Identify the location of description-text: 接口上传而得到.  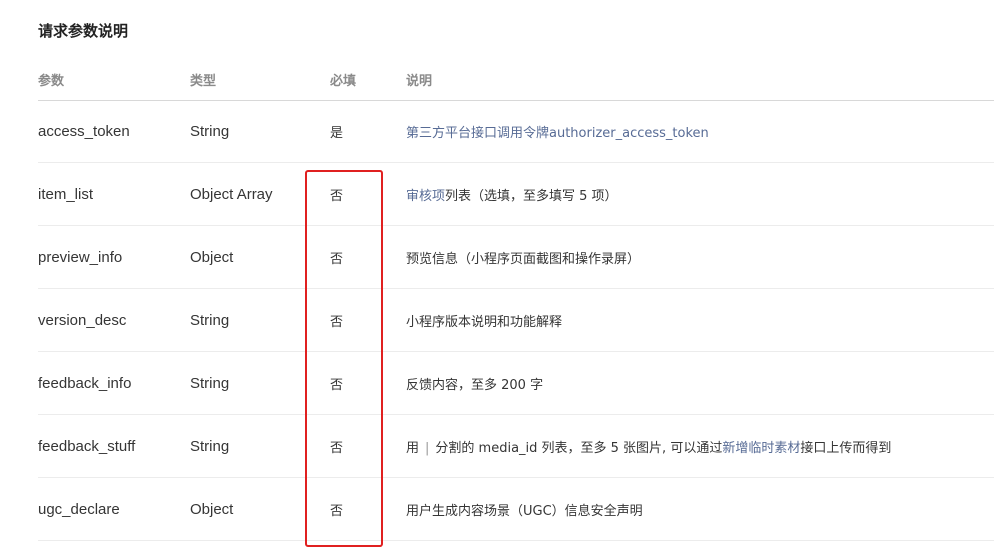
(846, 448).